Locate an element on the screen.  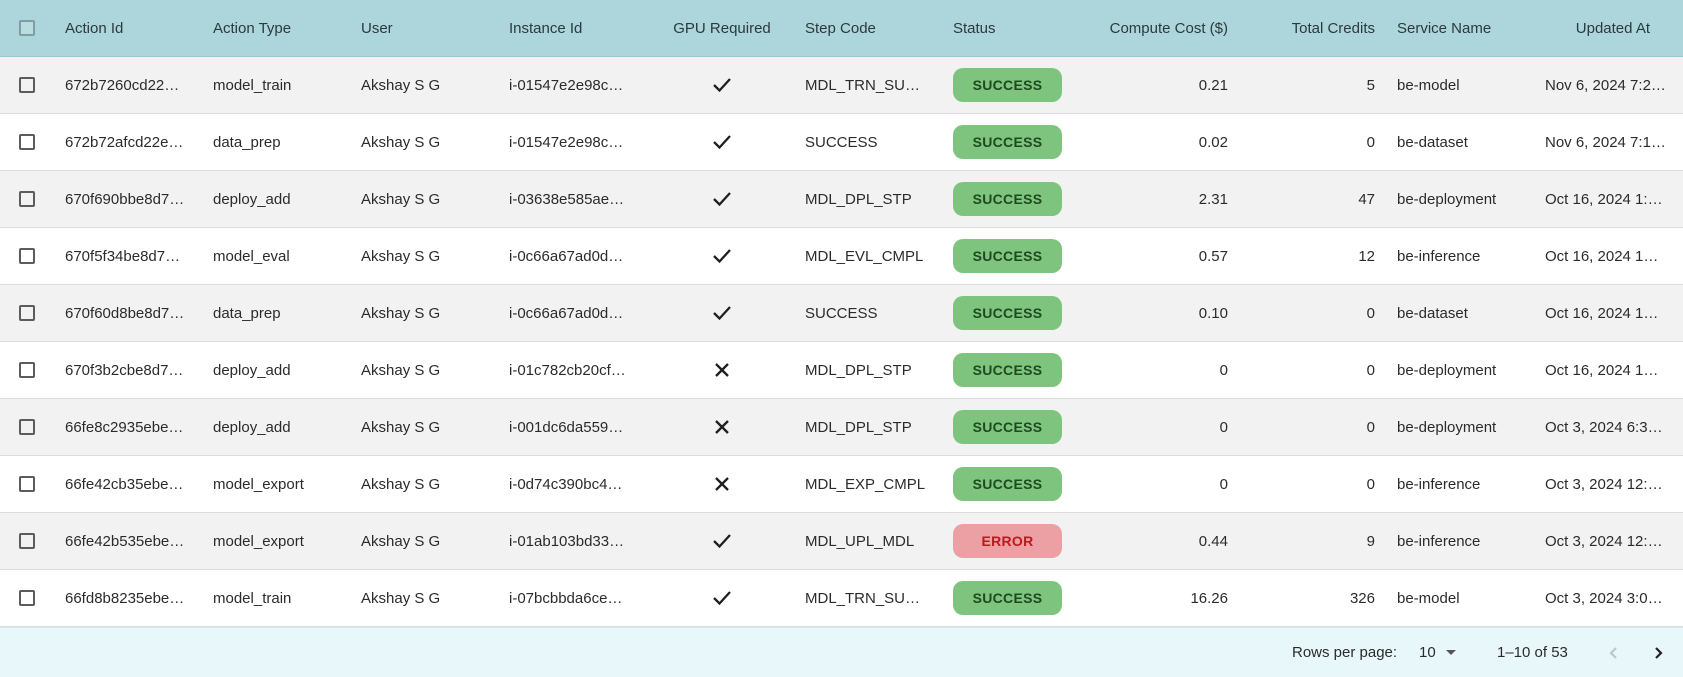
column-header-action-id: Action Id is located at coordinates (125, 28).